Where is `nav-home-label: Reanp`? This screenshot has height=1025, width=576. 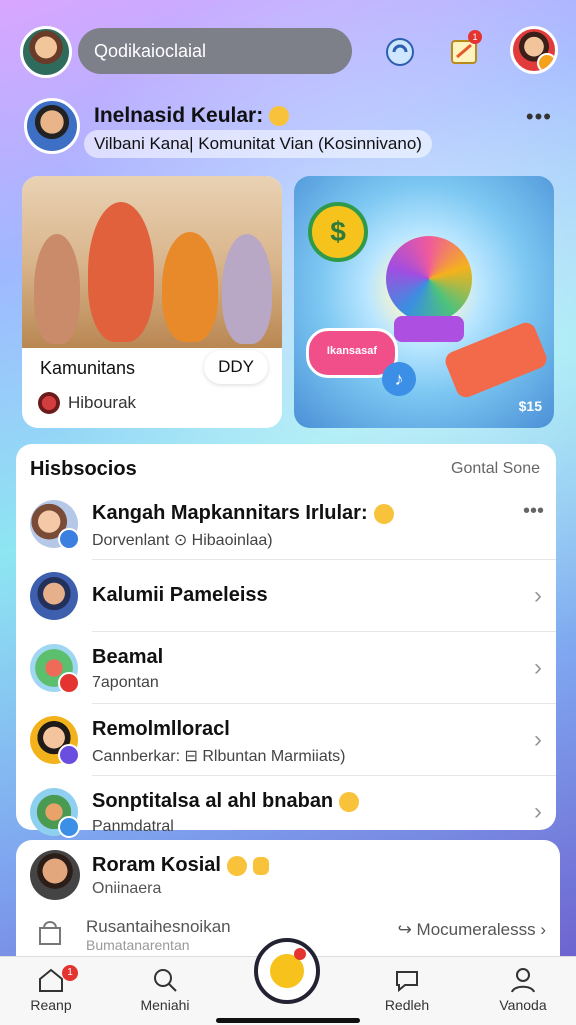 nav-home-label: Reanp is located at coordinates (51, 1005).